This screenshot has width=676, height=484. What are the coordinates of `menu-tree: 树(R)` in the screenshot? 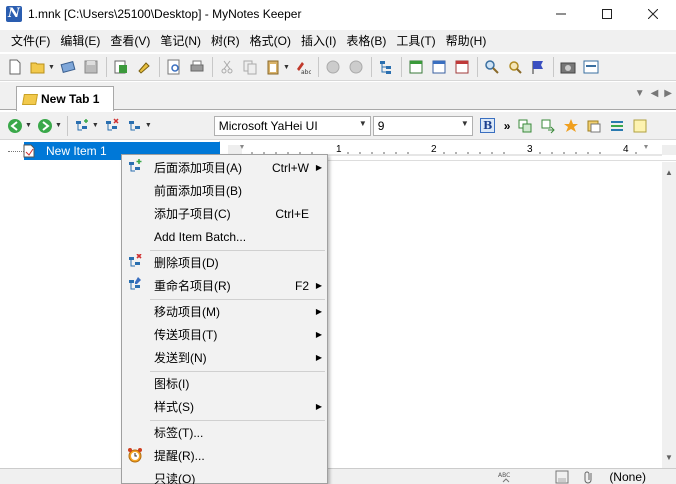 It's located at (225, 41).